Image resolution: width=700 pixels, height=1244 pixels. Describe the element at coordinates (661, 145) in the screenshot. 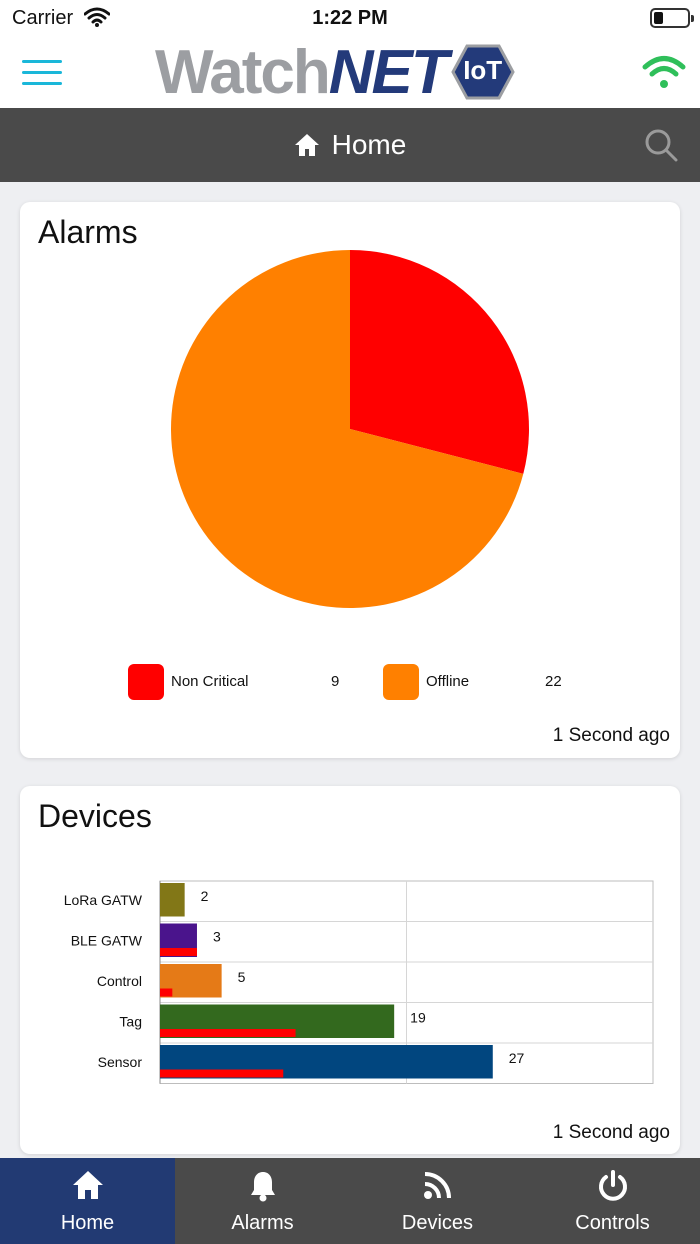

I see `search-icon` at that location.